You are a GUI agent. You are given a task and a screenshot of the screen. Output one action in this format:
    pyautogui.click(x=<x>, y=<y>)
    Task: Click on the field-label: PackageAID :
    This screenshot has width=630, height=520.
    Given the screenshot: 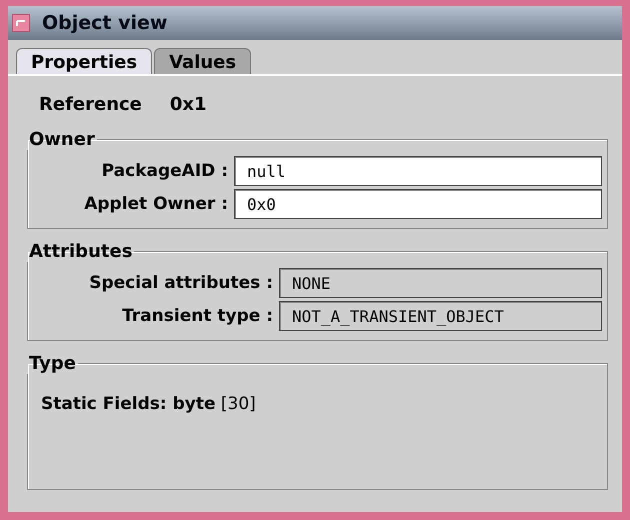 What is the action you would take?
    pyautogui.click(x=164, y=171)
    